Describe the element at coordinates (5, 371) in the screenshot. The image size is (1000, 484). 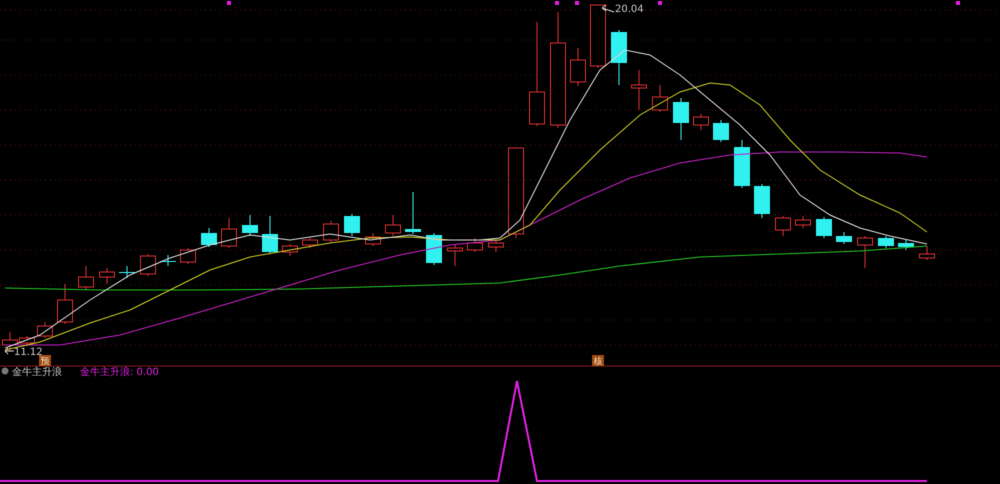
I see `indicator-dot-icon` at that location.